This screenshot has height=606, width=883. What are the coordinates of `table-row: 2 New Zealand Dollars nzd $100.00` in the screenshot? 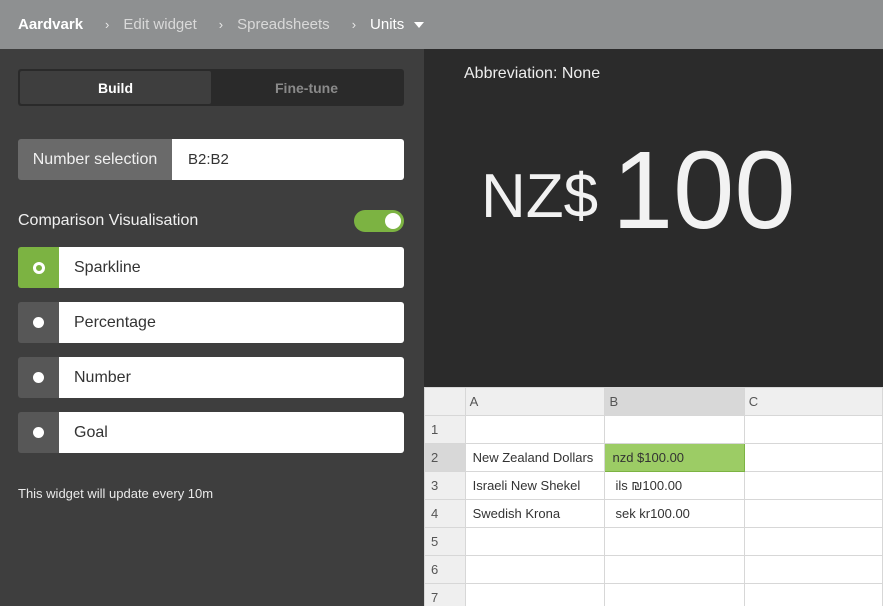 It's located at (653, 457).